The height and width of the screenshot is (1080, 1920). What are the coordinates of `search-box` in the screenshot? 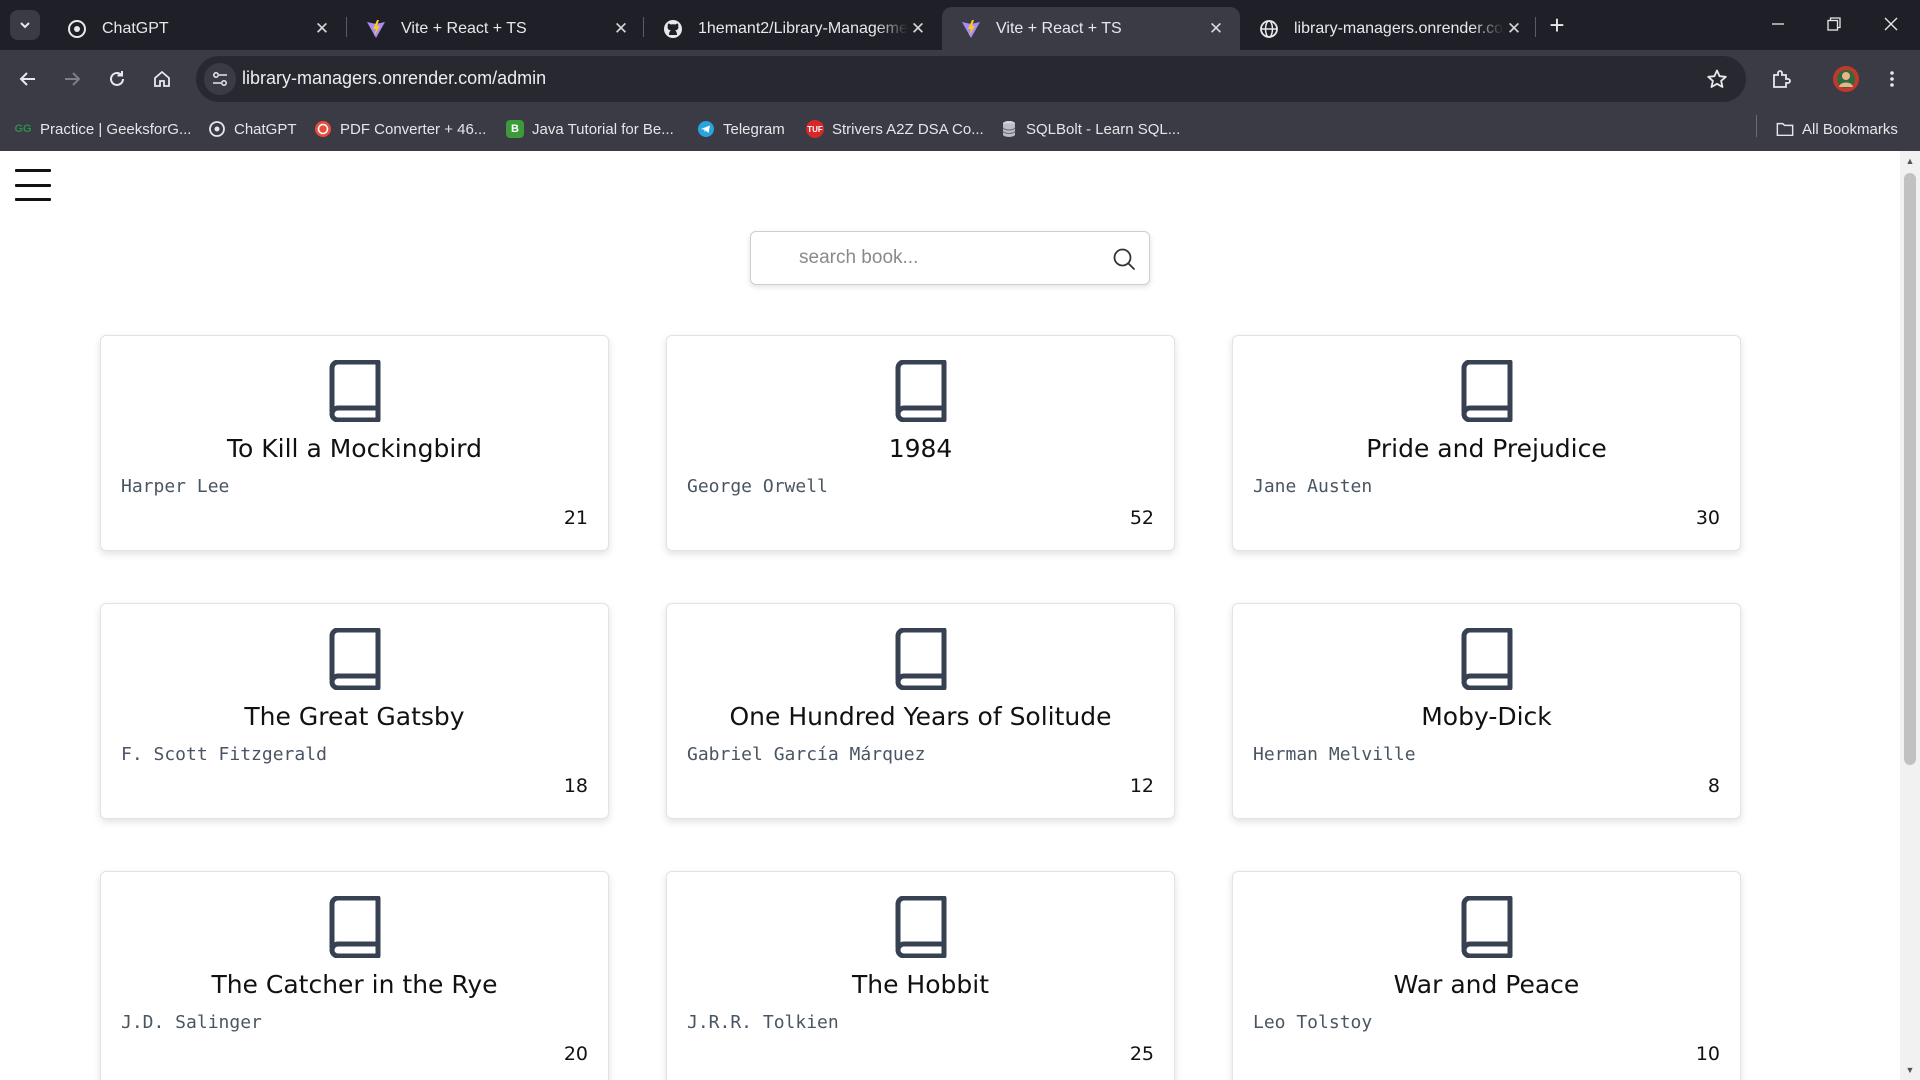 It's located at (950, 258).